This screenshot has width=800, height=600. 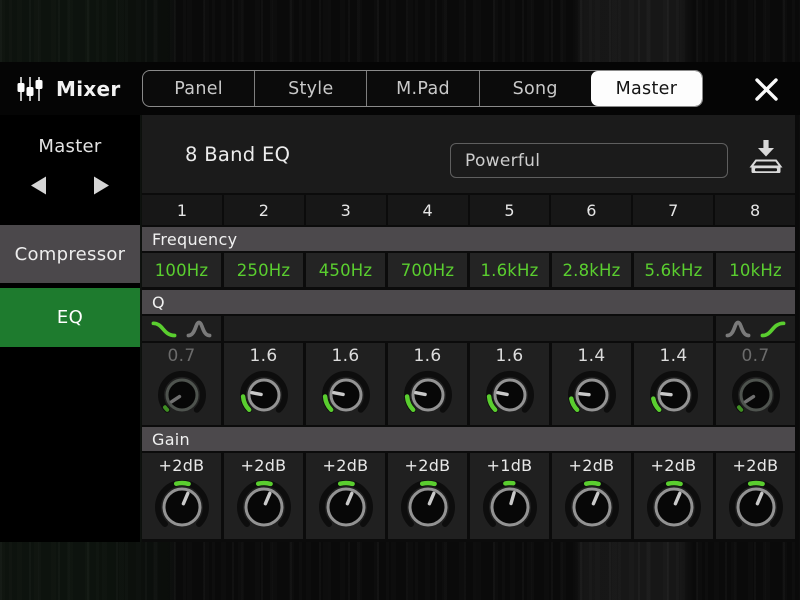 What do you see at coordinates (509, 465) in the screenshot?
I see `gain-value: +1dB` at bounding box center [509, 465].